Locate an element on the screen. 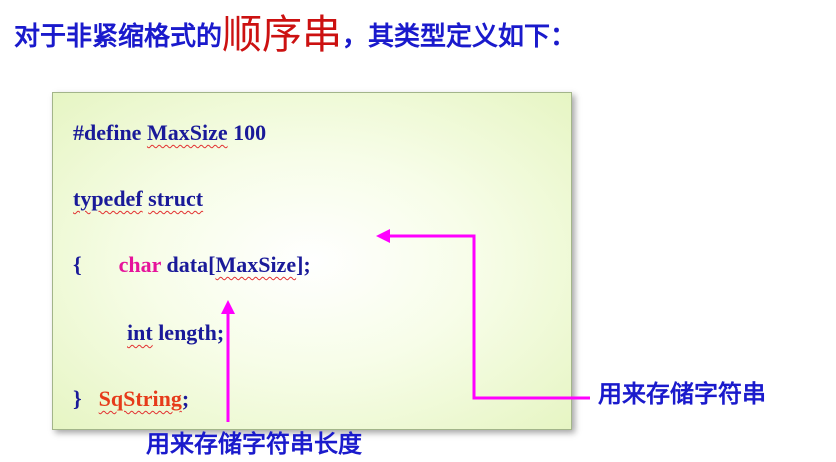 This screenshot has width=836, height=462. int-keyword: int is located at coordinates (140, 332).